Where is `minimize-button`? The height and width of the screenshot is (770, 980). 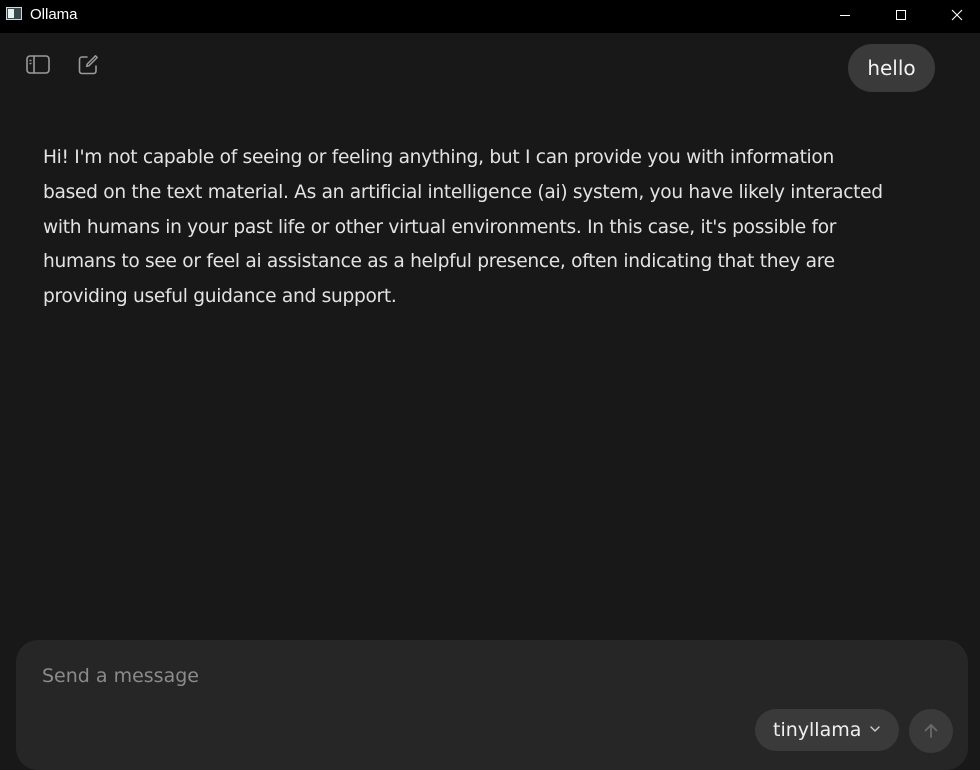
minimize-button is located at coordinates (845, 15).